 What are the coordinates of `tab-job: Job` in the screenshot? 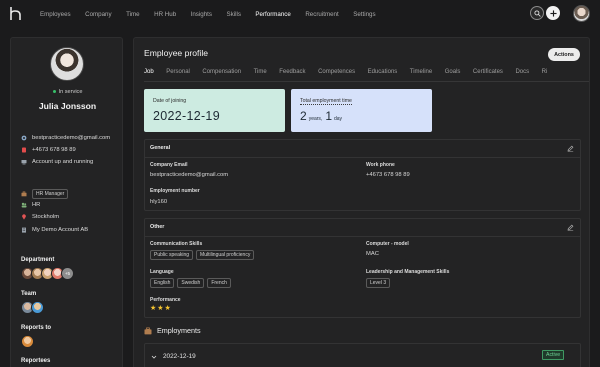 It's located at (149, 74).